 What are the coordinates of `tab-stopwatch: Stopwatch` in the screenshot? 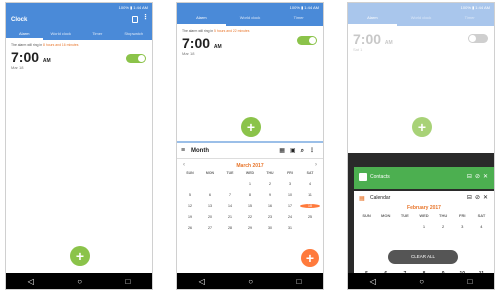 It's located at (134, 34).